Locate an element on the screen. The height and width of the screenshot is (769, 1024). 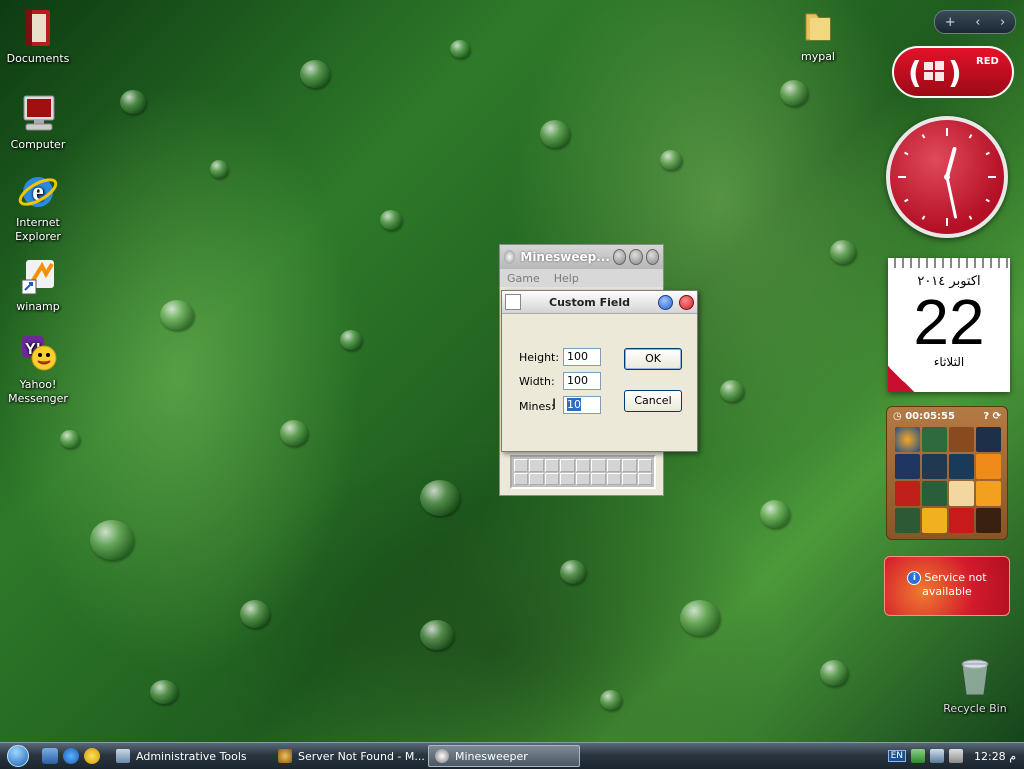
calendar-rings is located at coordinates (949, 263).